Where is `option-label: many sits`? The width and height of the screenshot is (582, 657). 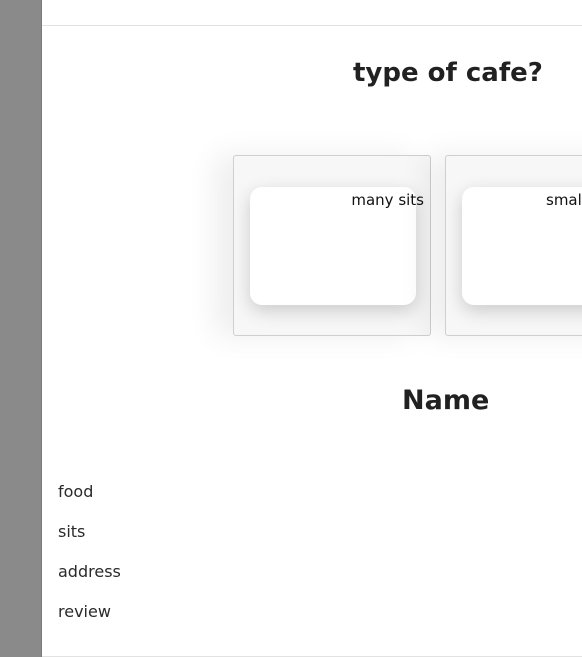 option-label: many sits is located at coordinates (387, 200).